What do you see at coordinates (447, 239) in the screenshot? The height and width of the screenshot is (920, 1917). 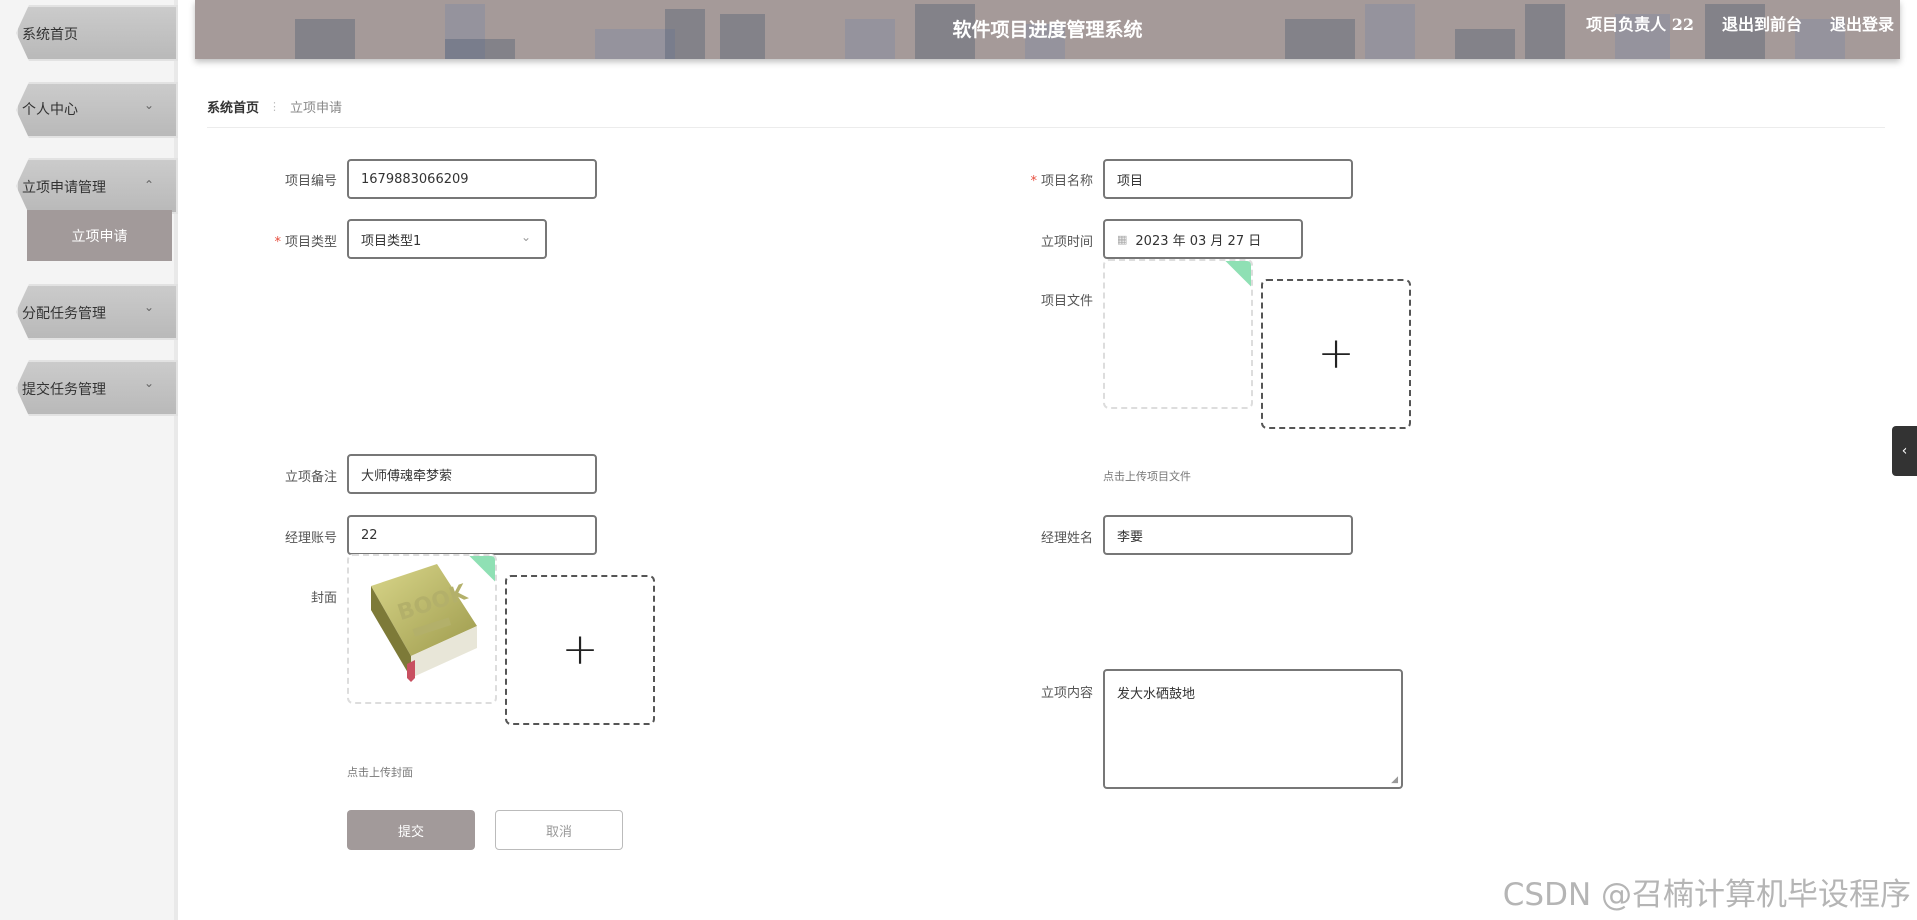 I see `project-type-select: 项目类型1 ⌄` at bounding box center [447, 239].